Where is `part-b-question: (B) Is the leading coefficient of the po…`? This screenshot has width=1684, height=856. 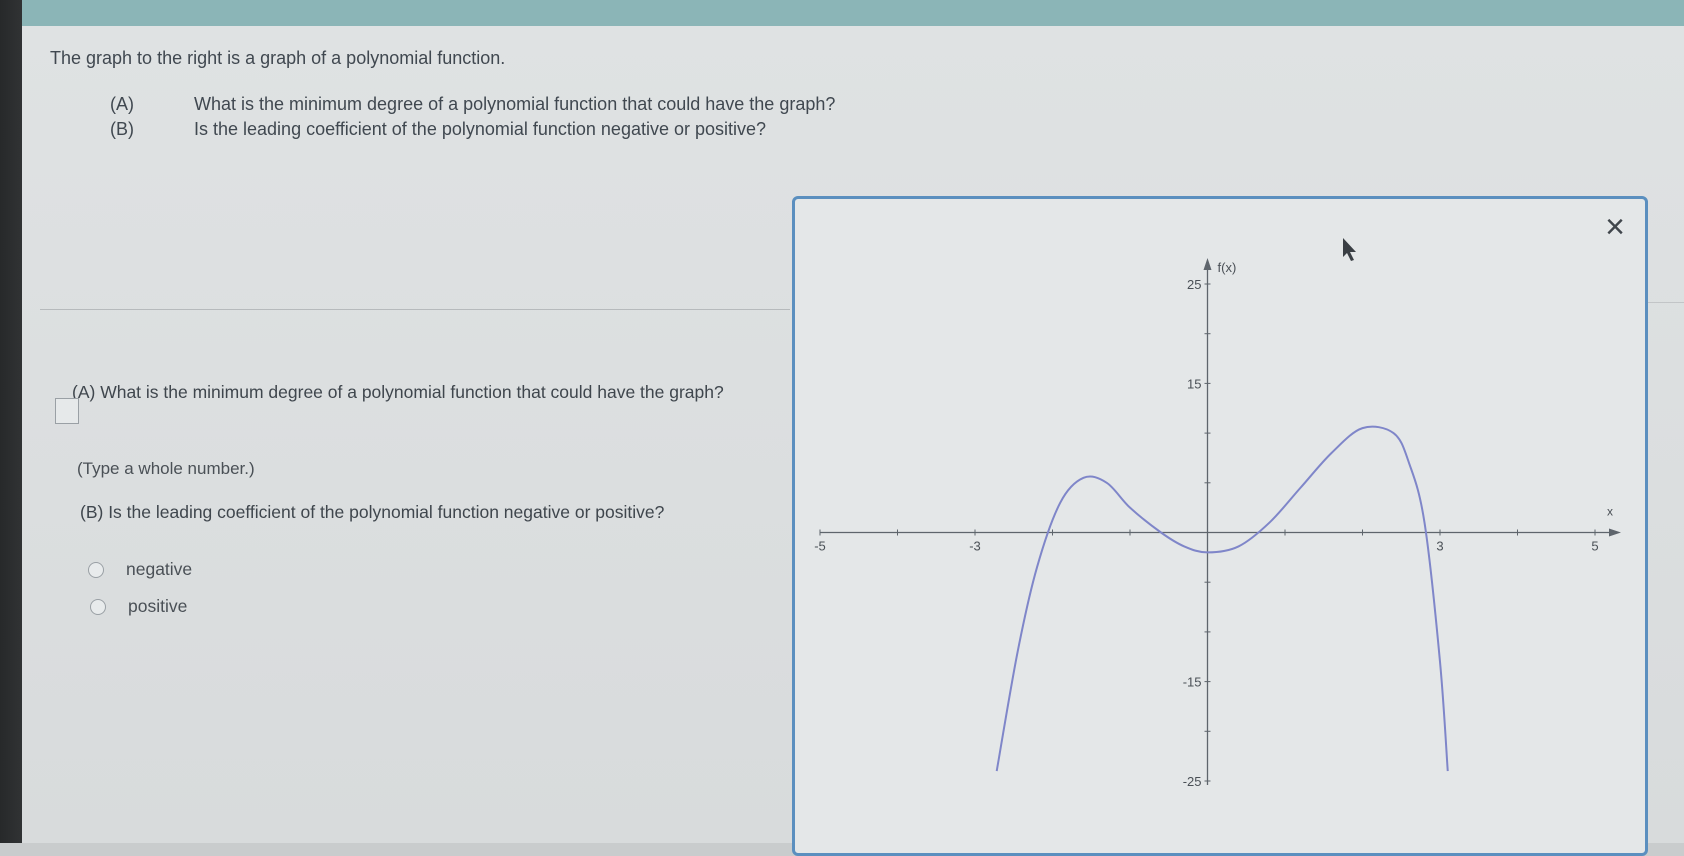
part-b-question: (B) Is the leading coefficient of the po… is located at coordinates (372, 512).